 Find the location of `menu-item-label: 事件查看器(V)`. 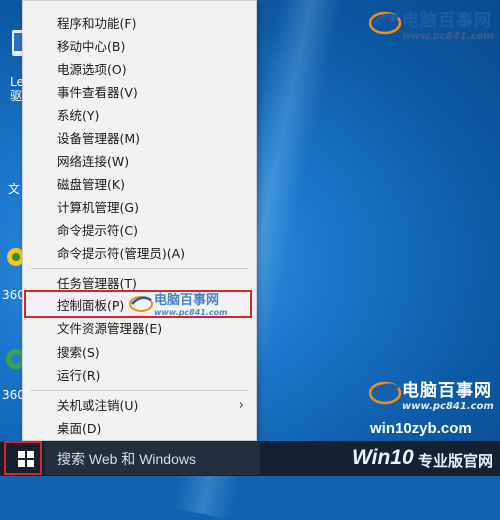

menu-item-label: 事件查看器(V) is located at coordinates (97, 92).